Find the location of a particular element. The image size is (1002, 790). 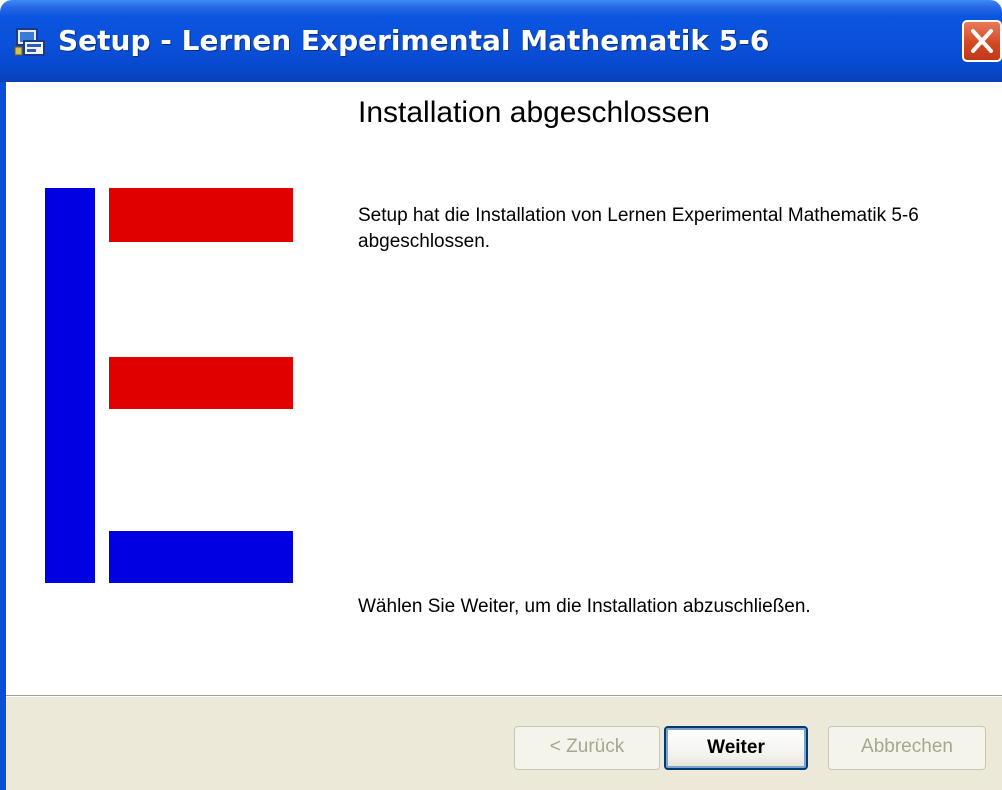

logo-middle-bar is located at coordinates (201, 383).